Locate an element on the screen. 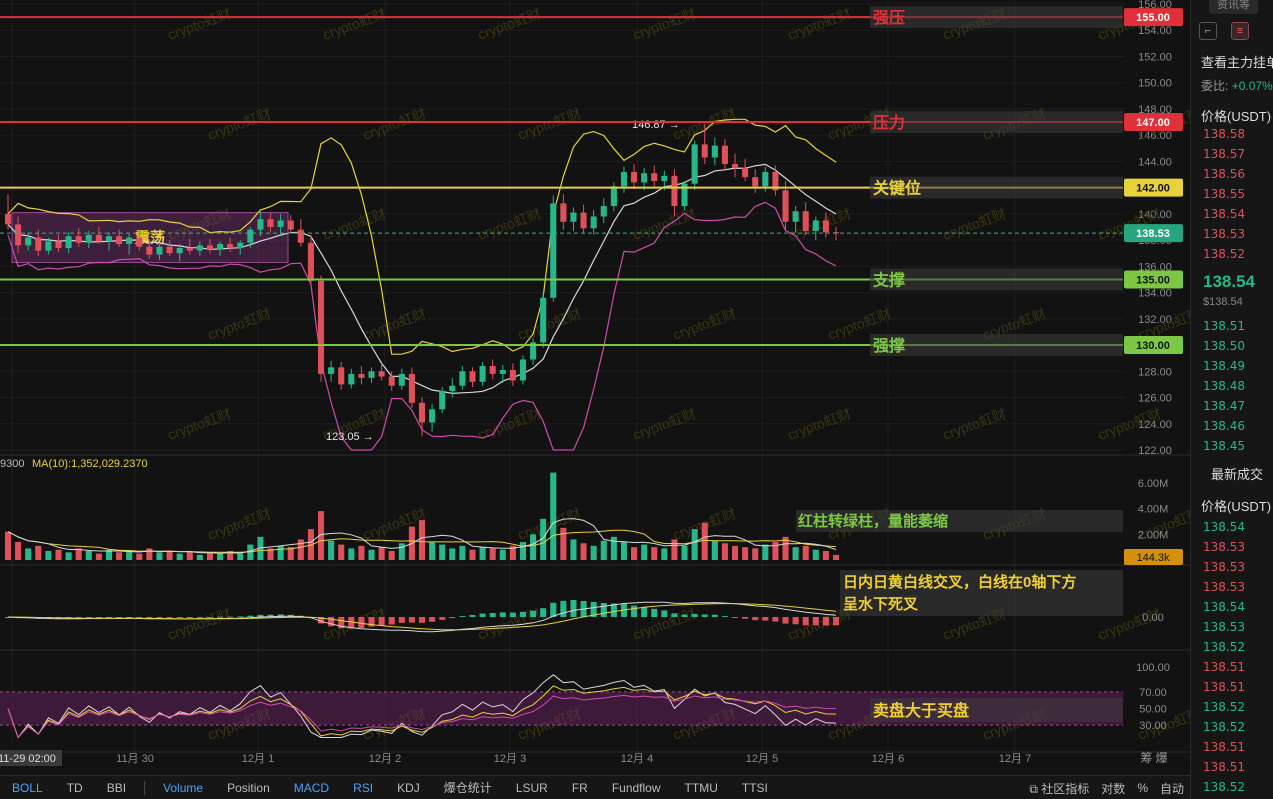 This screenshot has width=1273, height=799. orderbook-icon: ≡ is located at coordinates (1240, 31).